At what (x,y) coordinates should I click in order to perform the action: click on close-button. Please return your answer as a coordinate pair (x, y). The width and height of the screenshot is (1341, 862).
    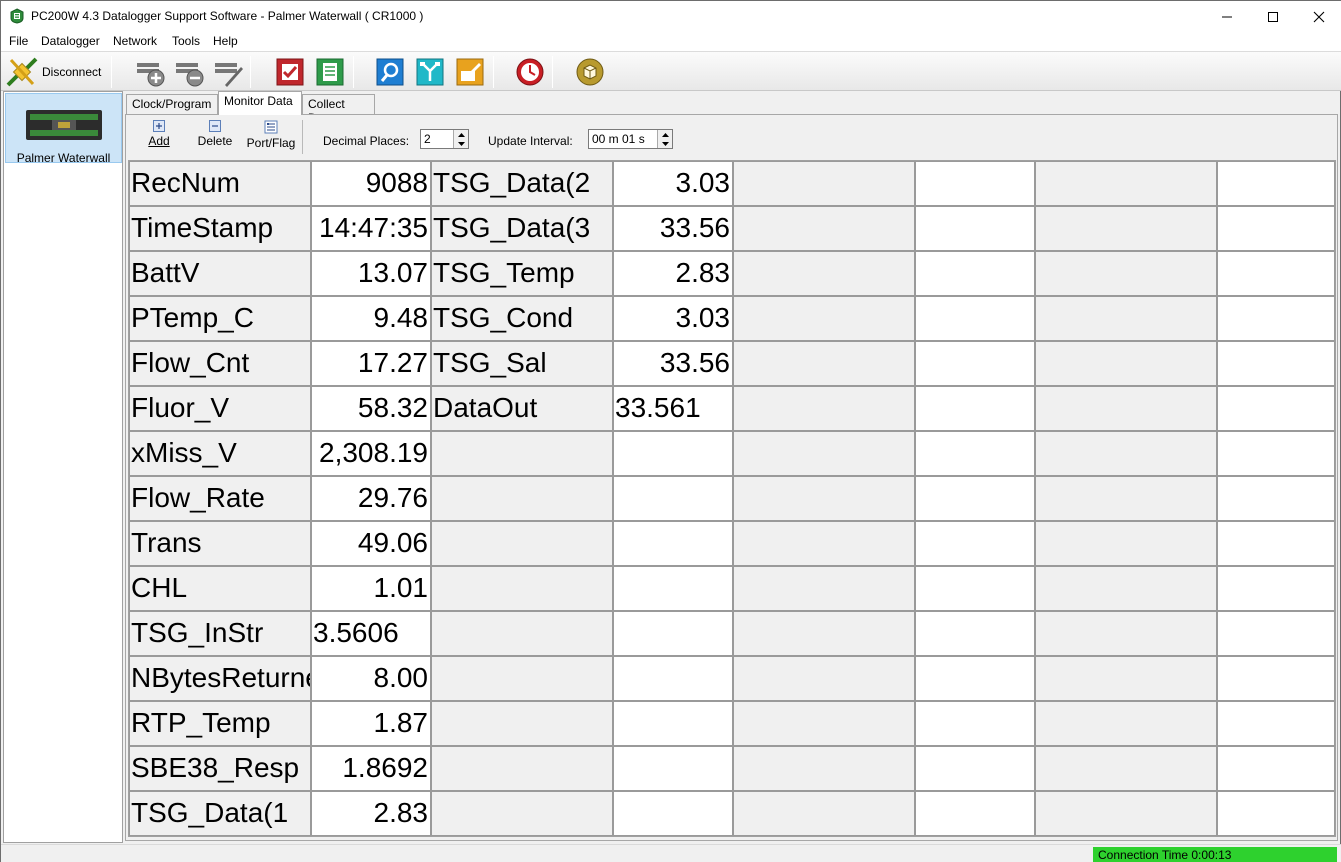
    Looking at the image, I should click on (1318, 16).